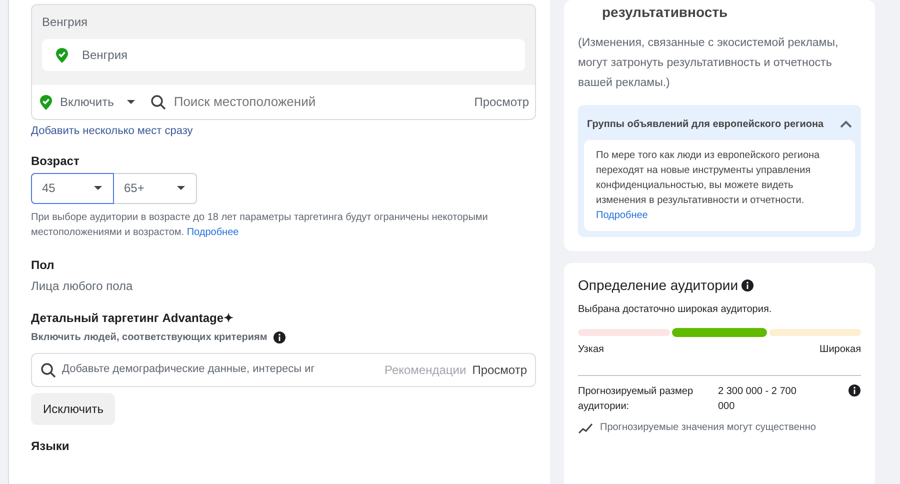 The width and height of the screenshot is (900, 484). I want to click on accordion-header: Группы объявлений для европейского региона, so click(719, 124).